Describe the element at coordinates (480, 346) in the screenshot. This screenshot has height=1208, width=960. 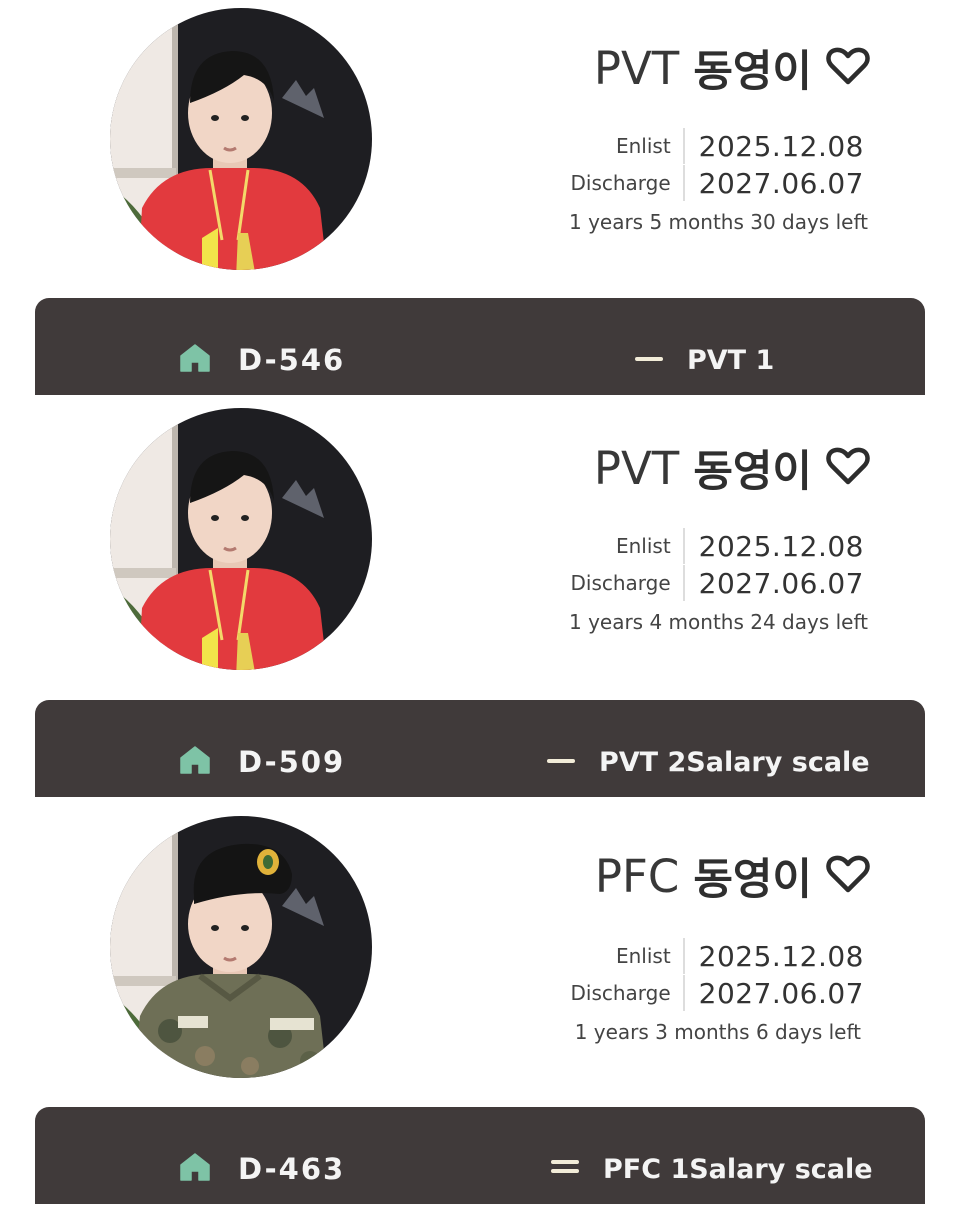
I see `status-bar: D-546 PVT 1` at that location.